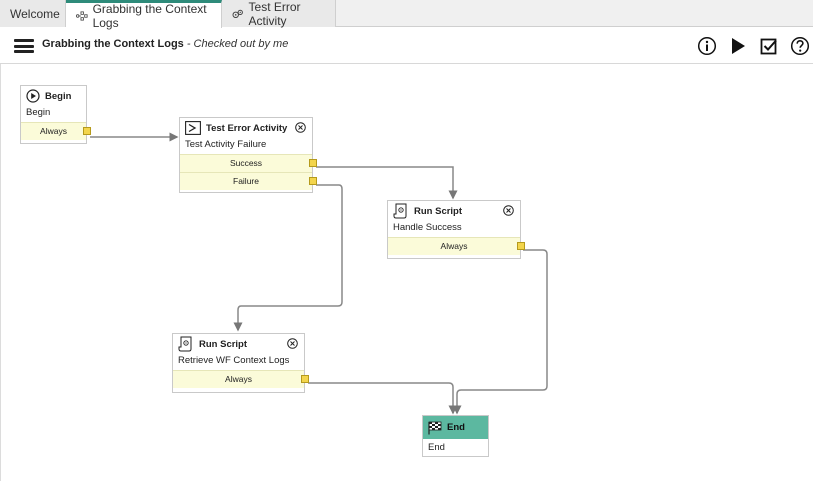 This screenshot has width=813, height=481. I want to click on tab-welcome: Welcome, so click(33, 13).